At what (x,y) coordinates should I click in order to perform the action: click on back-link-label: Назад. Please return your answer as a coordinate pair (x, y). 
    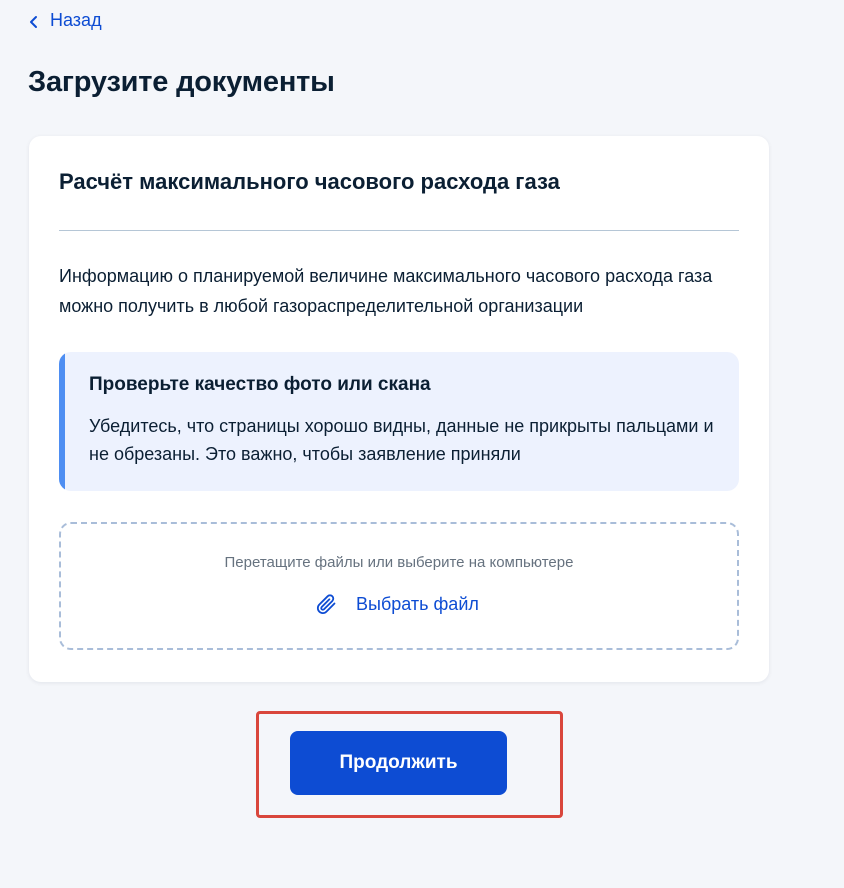
    Looking at the image, I should click on (76, 19).